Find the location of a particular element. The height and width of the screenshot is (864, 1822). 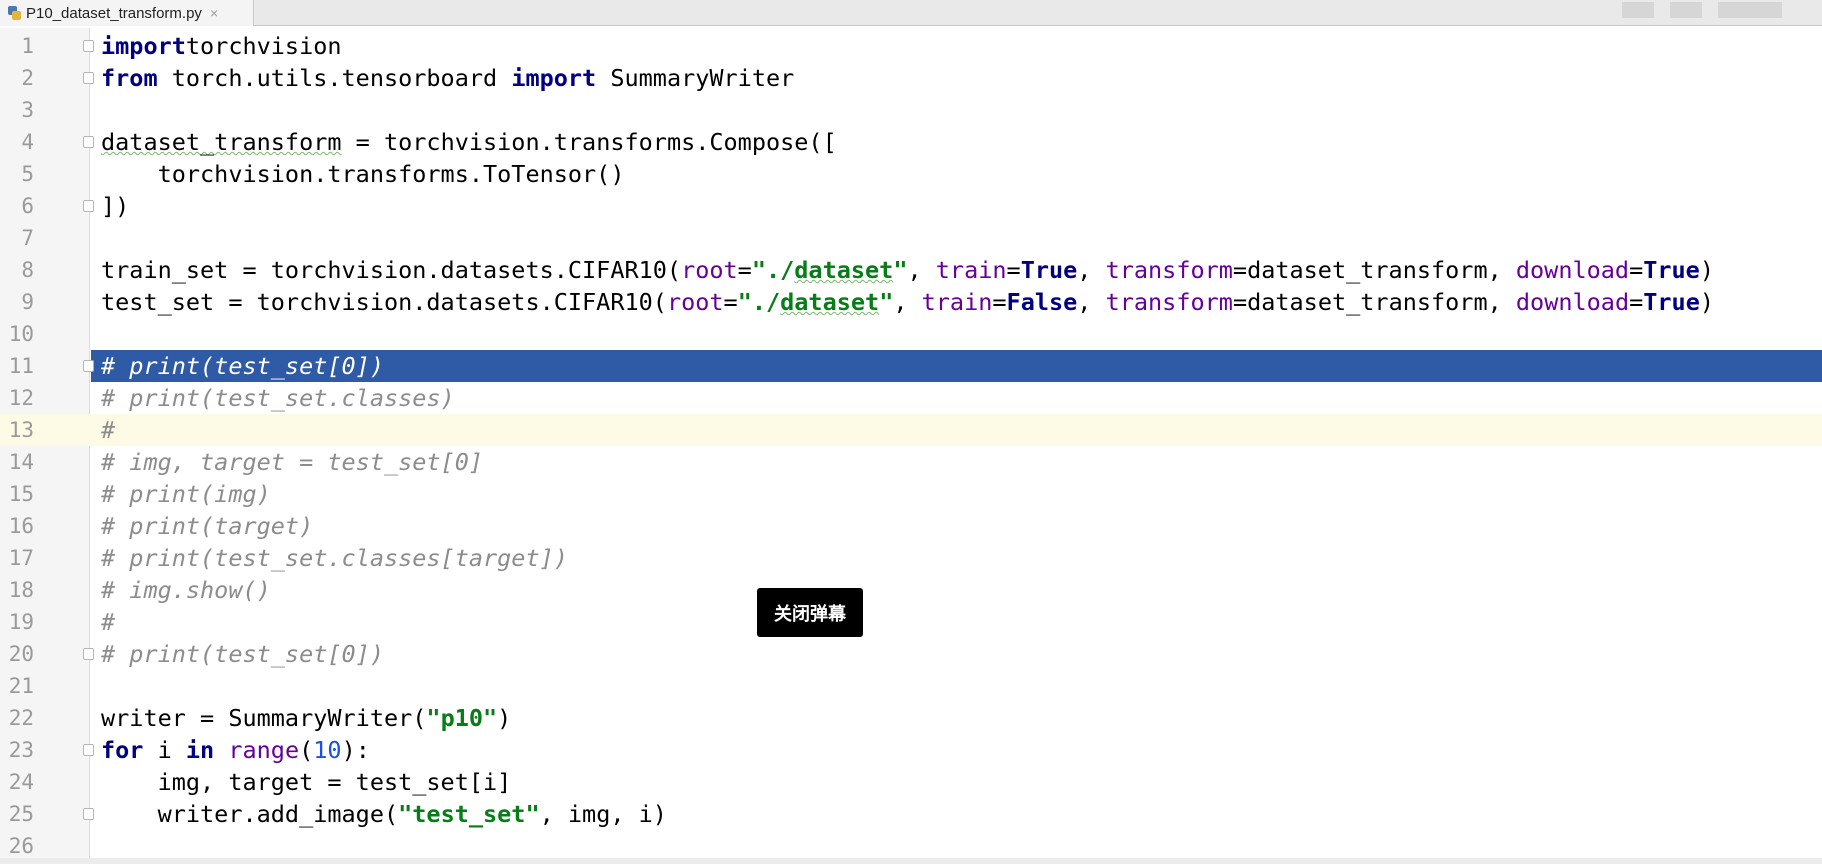

code-line: 22 writer = SummaryWriter("p10") is located at coordinates (911, 718).